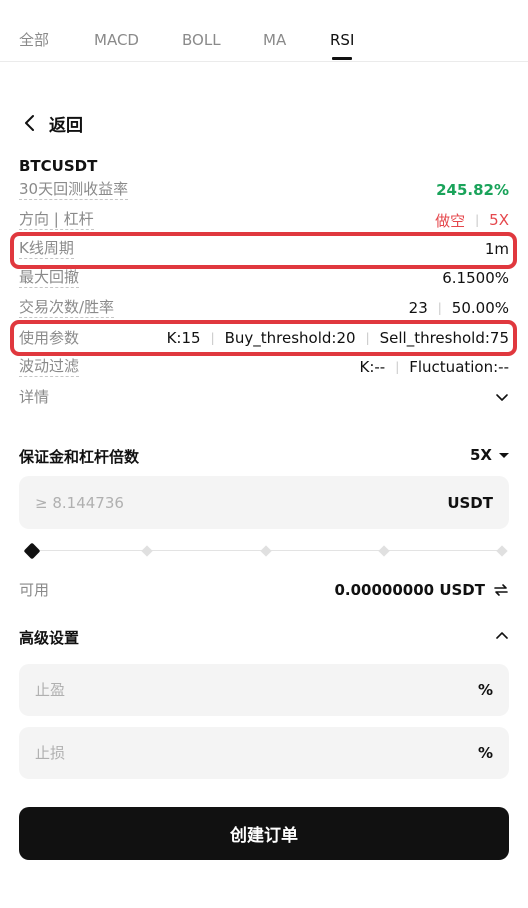 This screenshot has height=908, width=528. What do you see at coordinates (264, 367) in the screenshot?
I see `row-volatility-filter: 波动过滤 K:-- | Fluctuation:--` at bounding box center [264, 367].